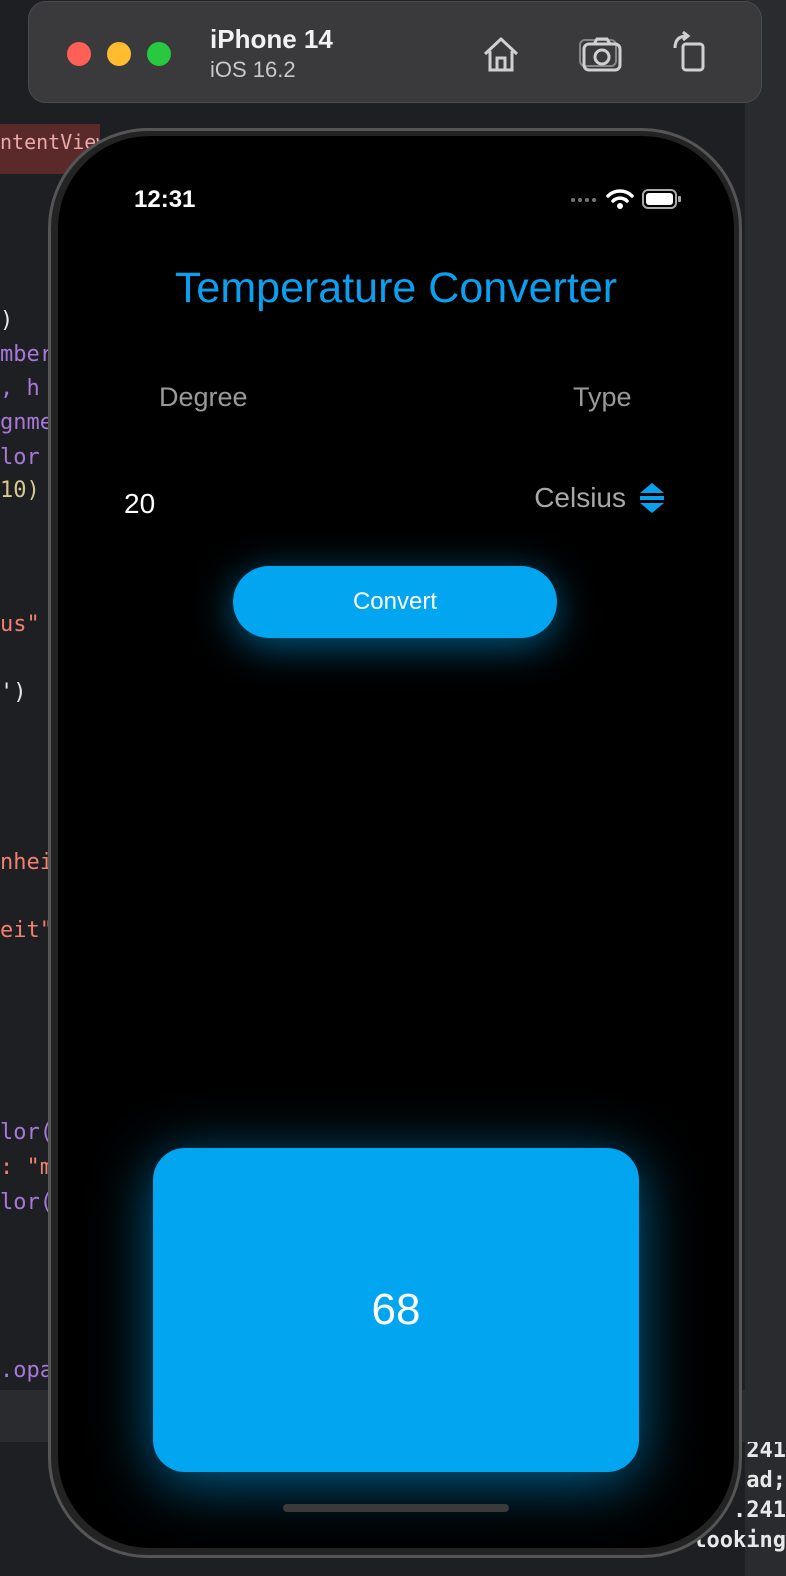 Image resolution: width=786 pixels, height=1576 pixels. Describe the element at coordinates (159, 54) in the screenshot. I see `zoom-window-button` at that location.